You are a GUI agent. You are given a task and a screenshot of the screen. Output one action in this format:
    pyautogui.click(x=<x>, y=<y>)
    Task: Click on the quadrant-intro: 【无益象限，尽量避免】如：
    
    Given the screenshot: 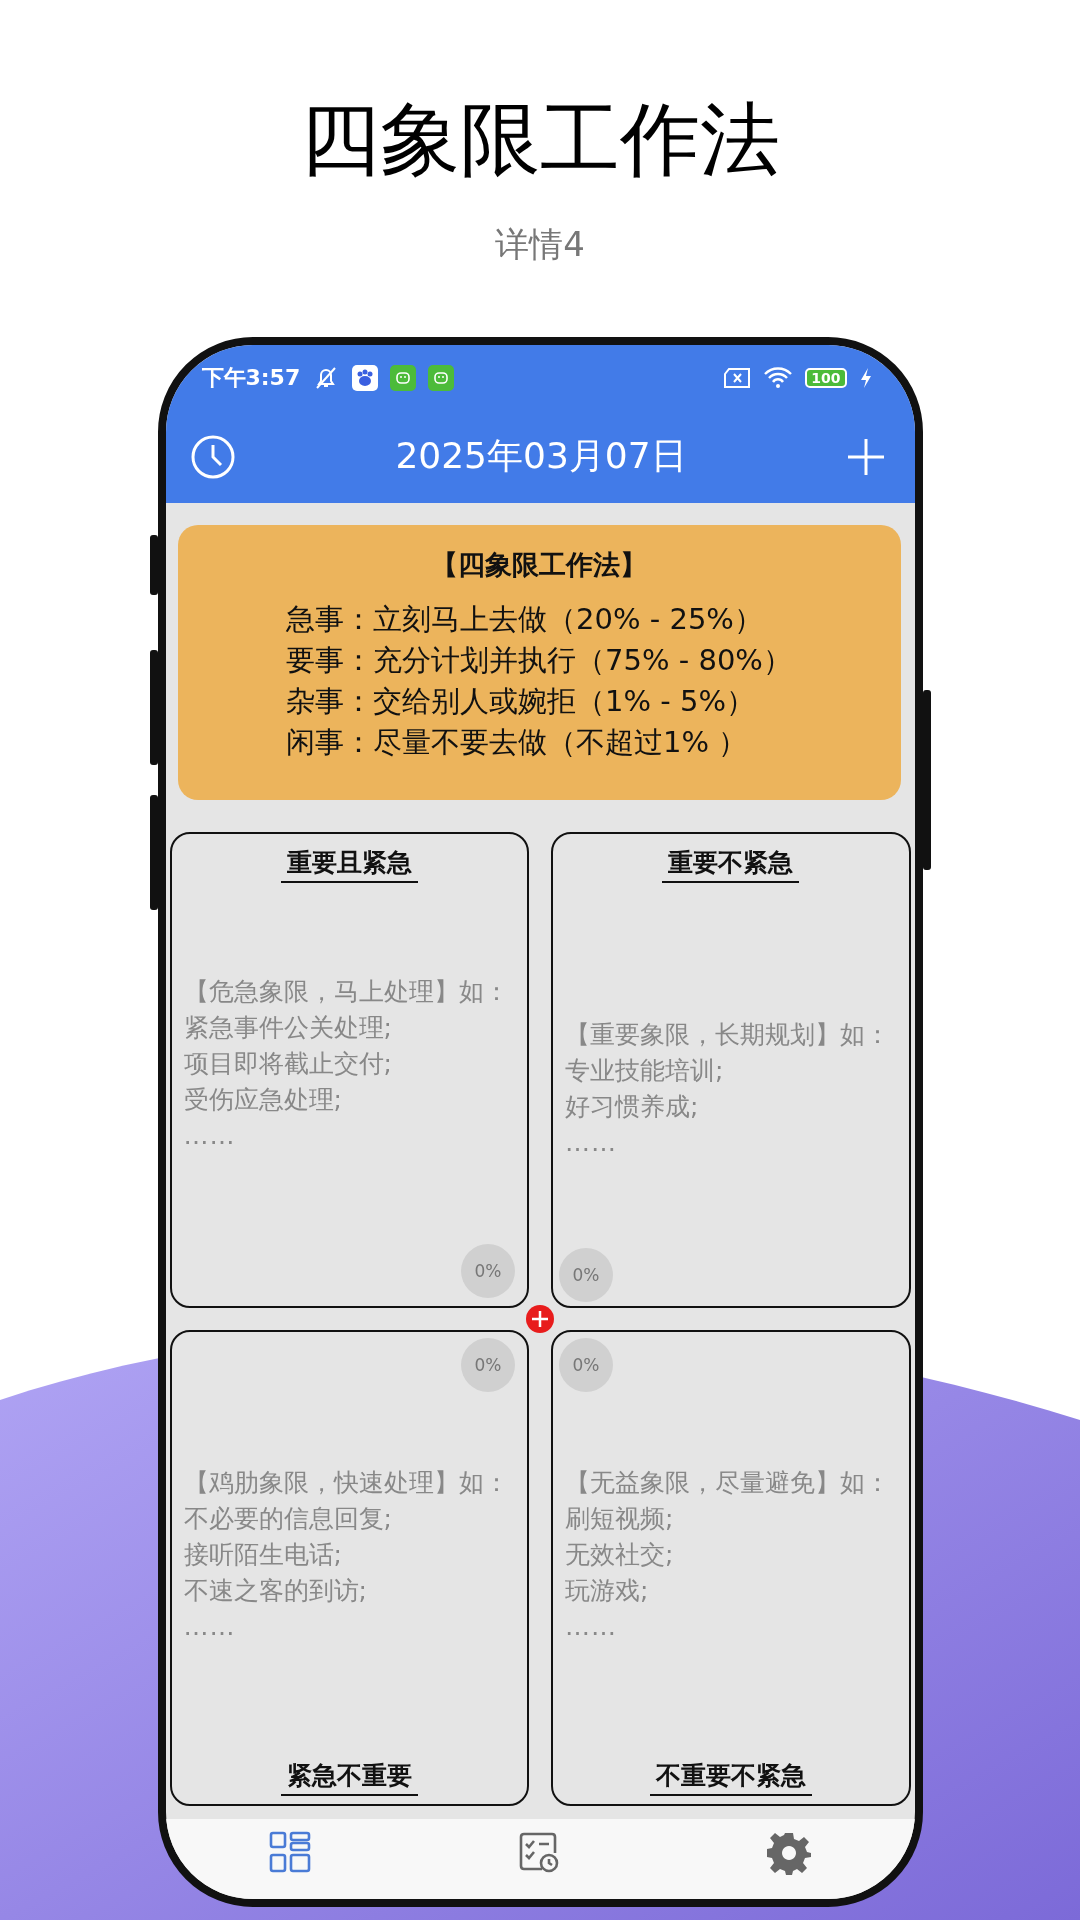 What is the action you would take?
    pyautogui.click(x=728, y=1482)
    